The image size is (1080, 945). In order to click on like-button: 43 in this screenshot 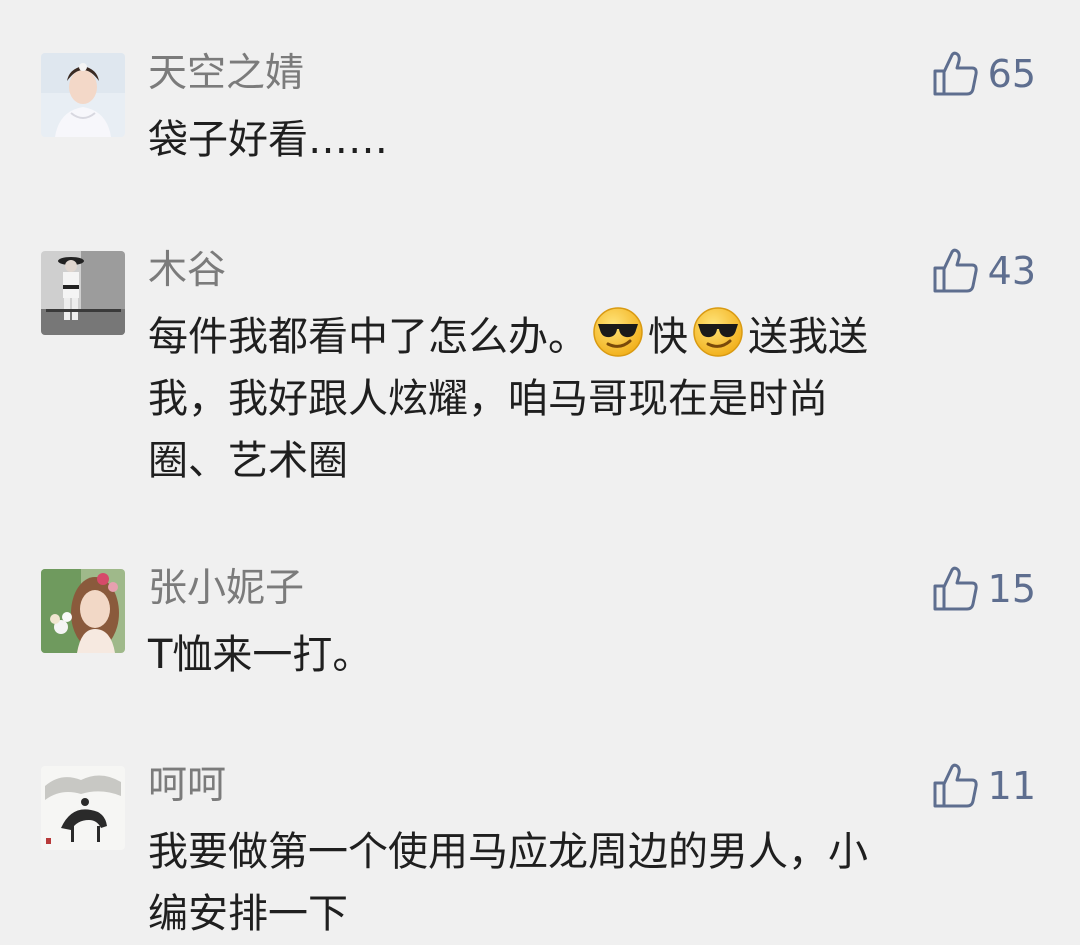, I will do `click(984, 271)`.